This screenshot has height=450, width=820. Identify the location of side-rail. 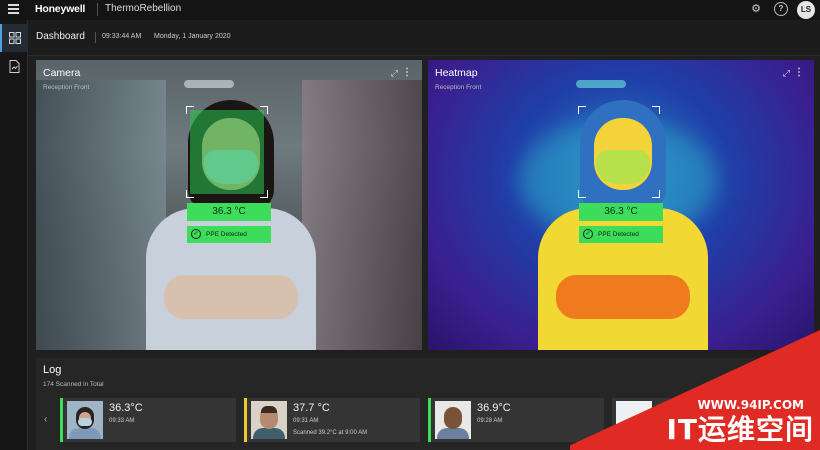
(14, 235).